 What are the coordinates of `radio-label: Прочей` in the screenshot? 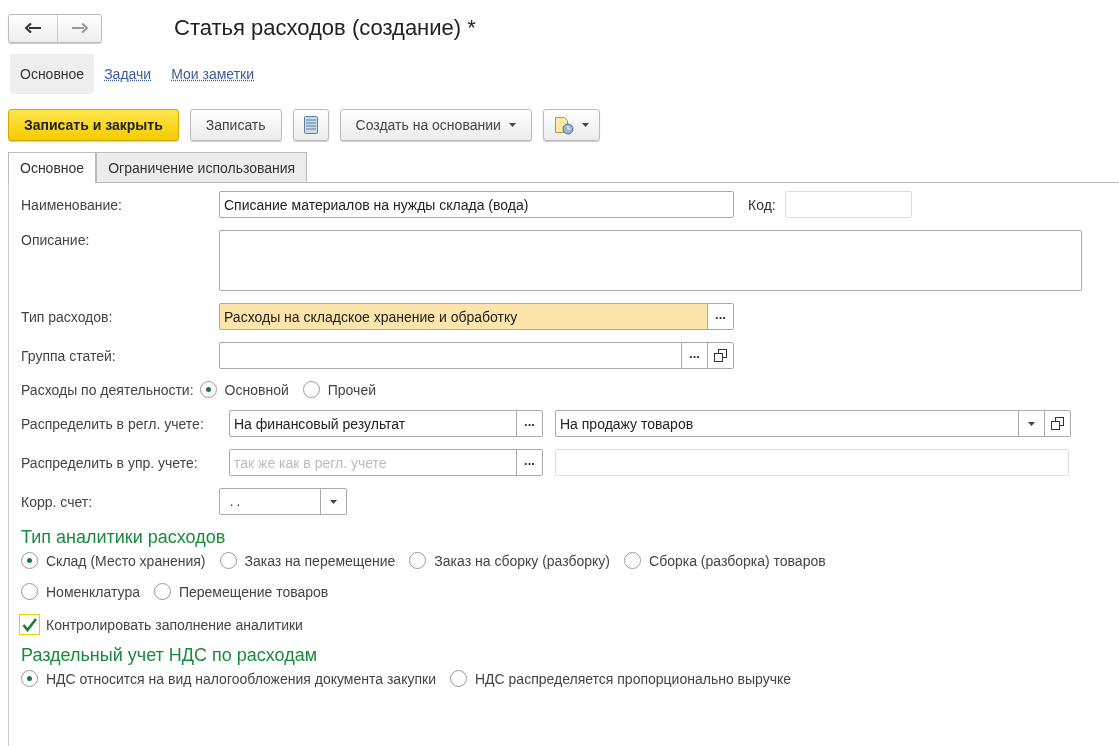 It's located at (351, 389).